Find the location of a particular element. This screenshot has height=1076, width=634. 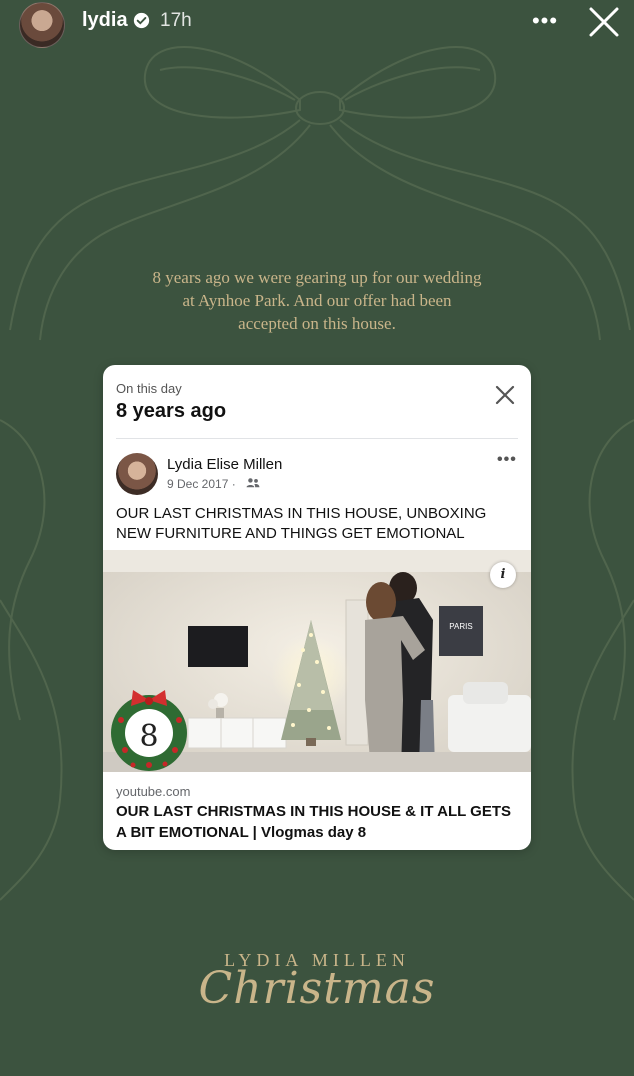

story-timestamp: 17h is located at coordinates (176, 20).